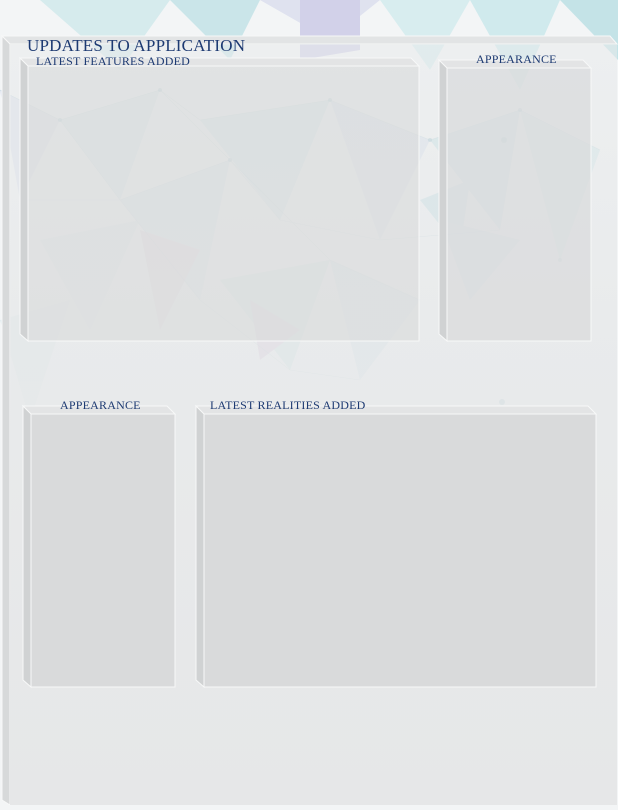 The width and height of the screenshot is (618, 810). I want to click on features-panel-label: LATEST FEATURES ADDED, so click(113, 61).